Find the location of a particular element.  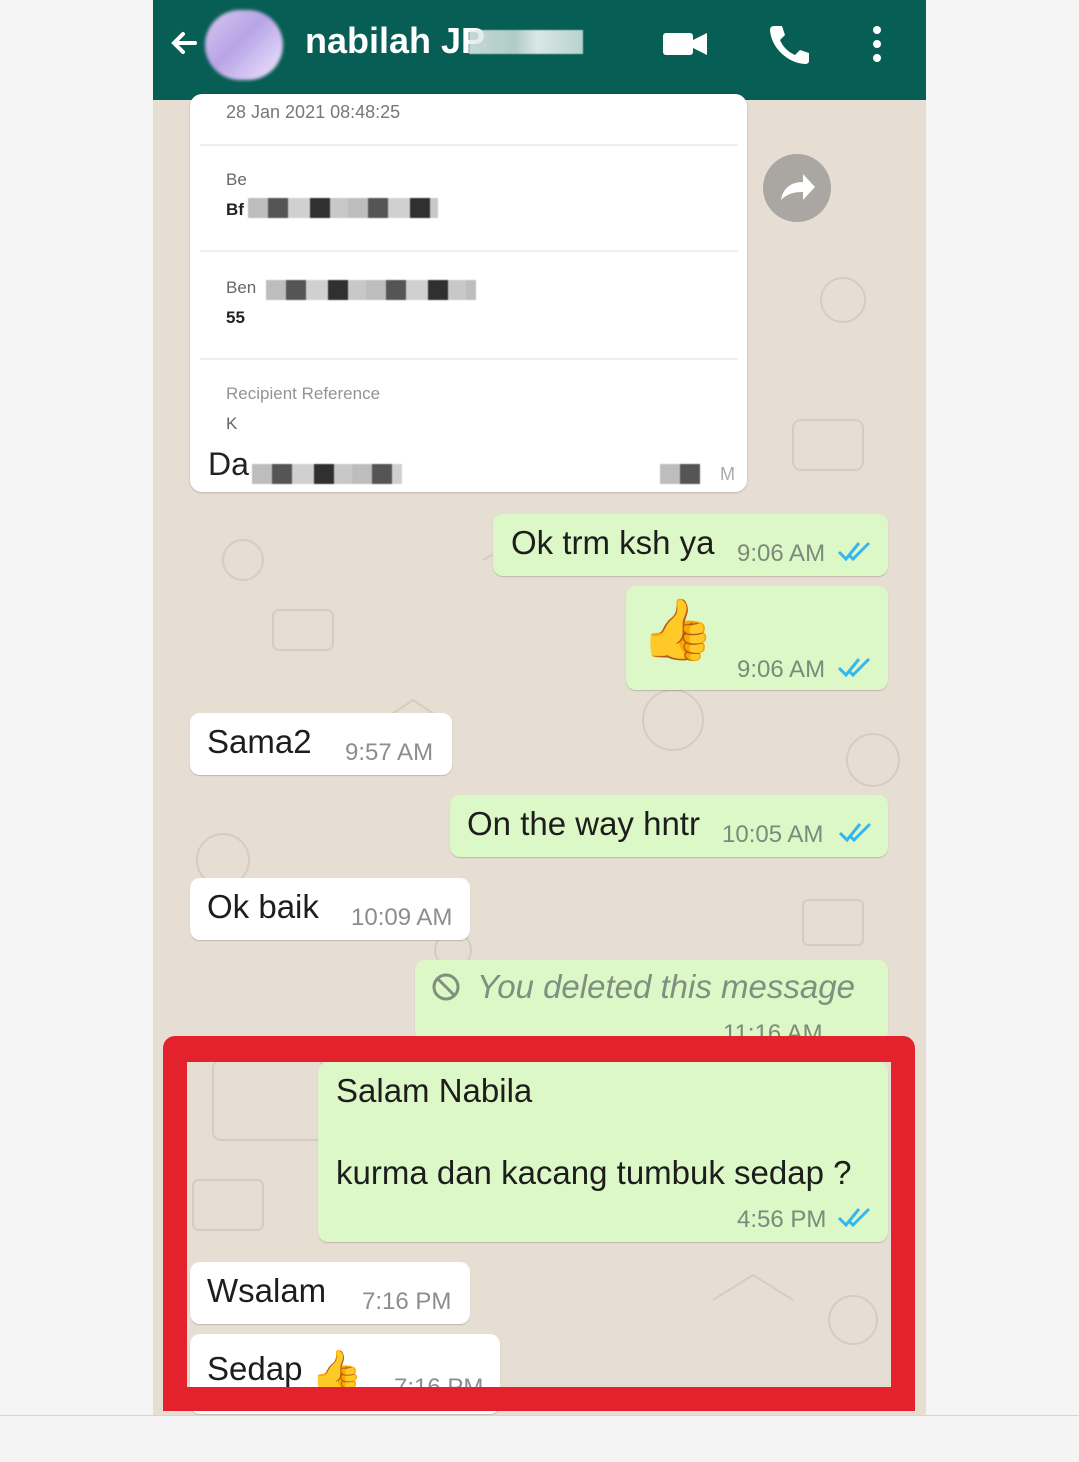

message-time: 4:56 PM is located at coordinates (782, 1219).